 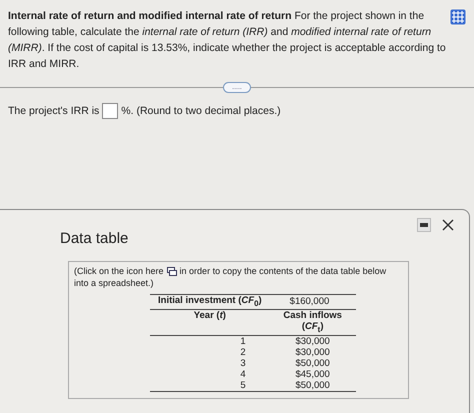 I want to click on input-field, so click(x=110, y=111).